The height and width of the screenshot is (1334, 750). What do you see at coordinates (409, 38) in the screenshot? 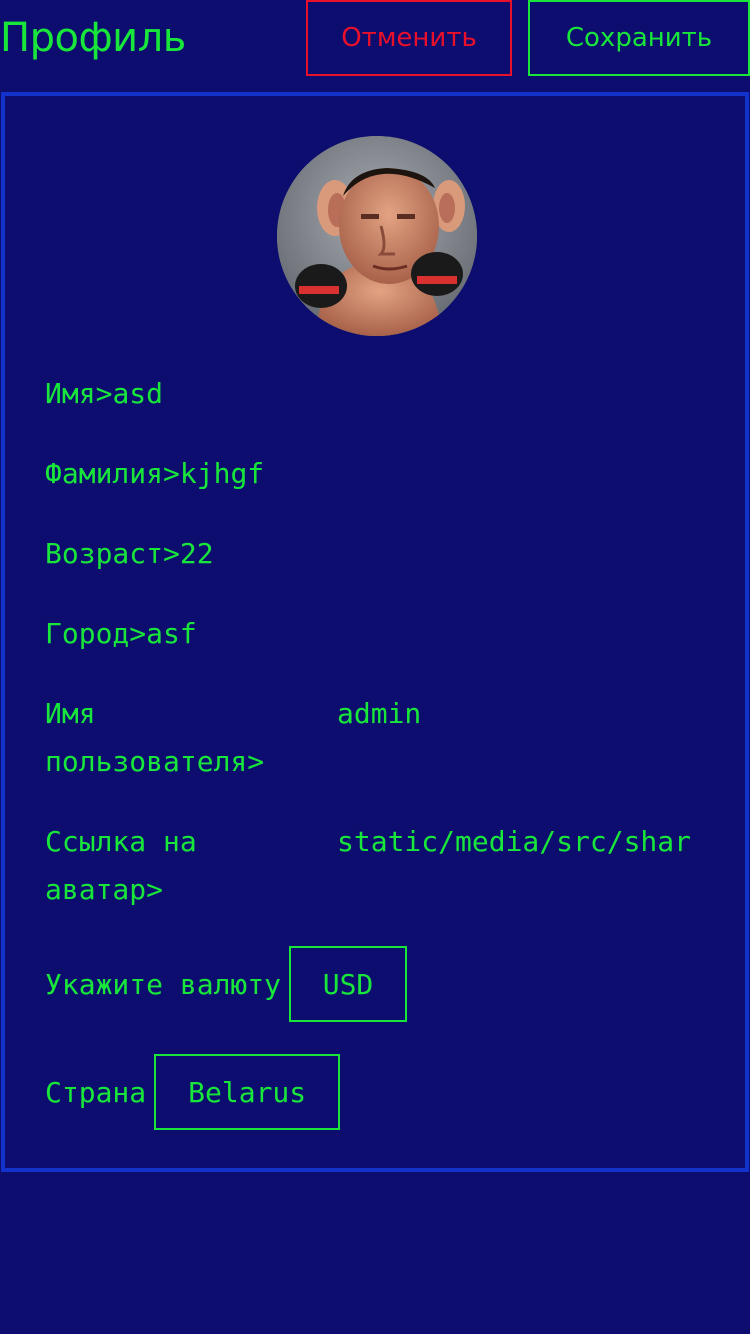
I see `cancel-button: Отменить` at bounding box center [409, 38].